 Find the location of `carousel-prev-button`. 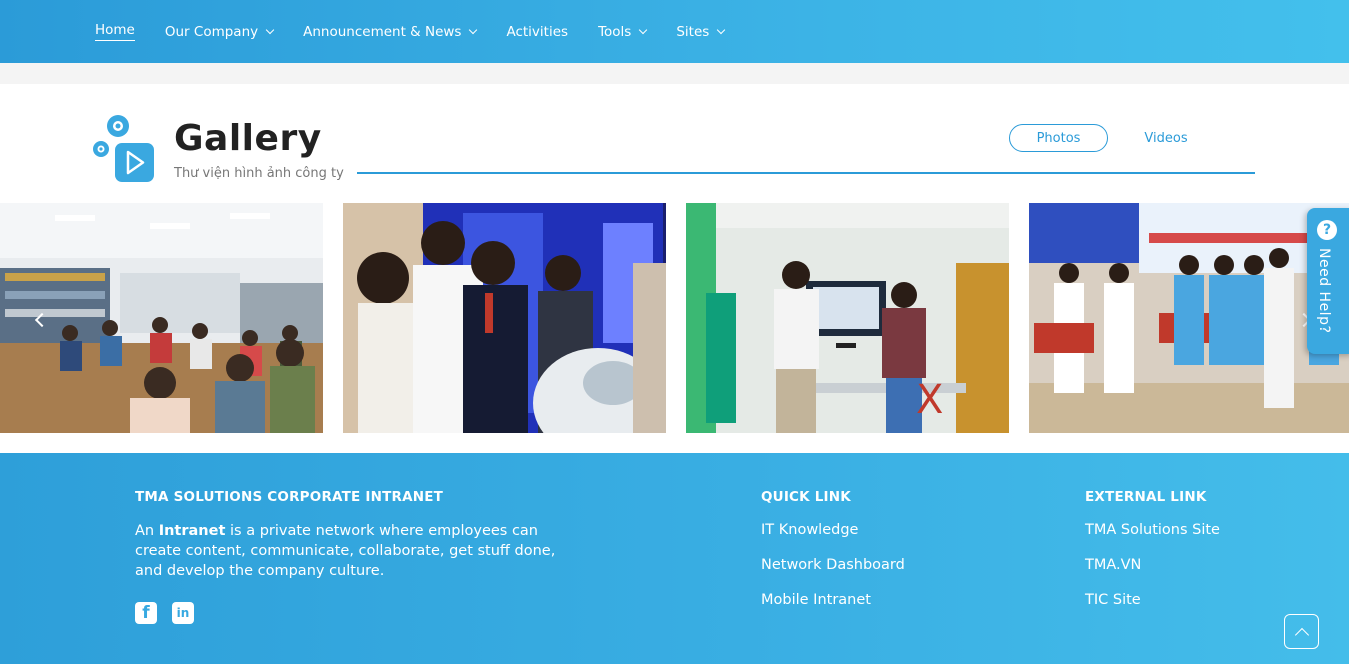

carousel-prev-button is located at coordinates (40, 320).